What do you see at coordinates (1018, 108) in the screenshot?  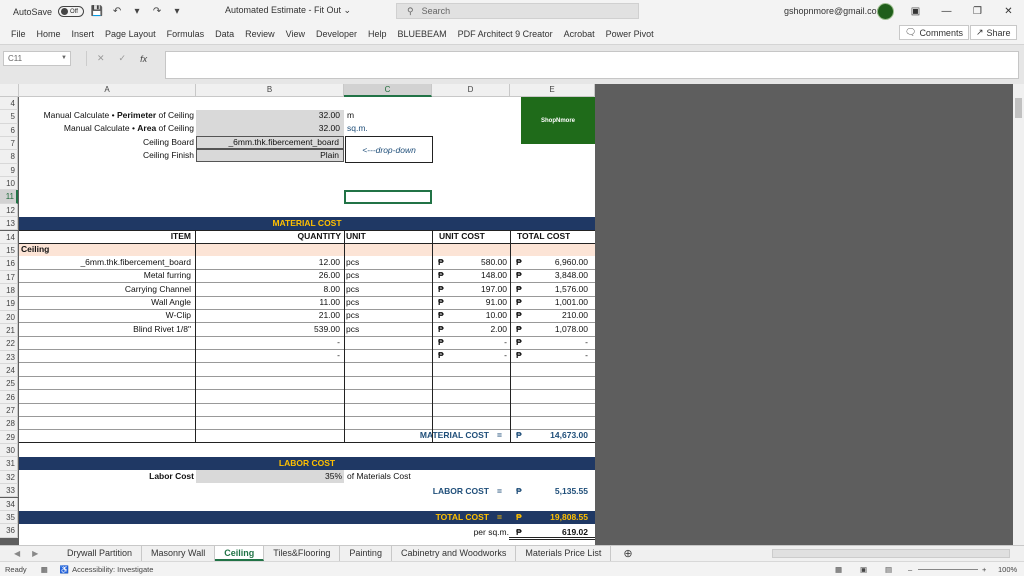 I see `scroll-thumb` at bounding box center [1018, 108].